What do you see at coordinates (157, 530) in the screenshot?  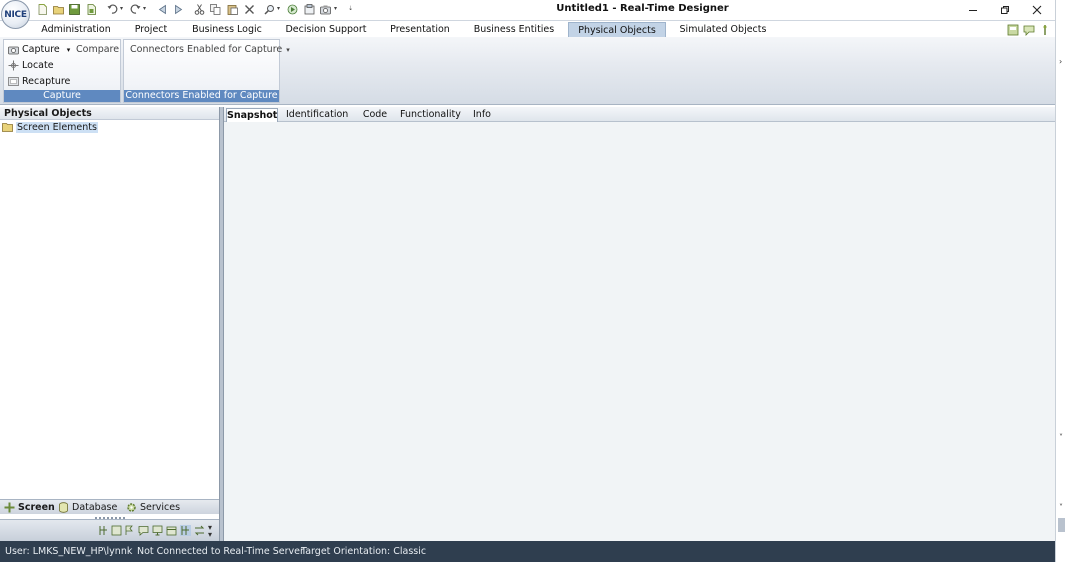 I see `monitor-icon` at bounding box center [157, 530].